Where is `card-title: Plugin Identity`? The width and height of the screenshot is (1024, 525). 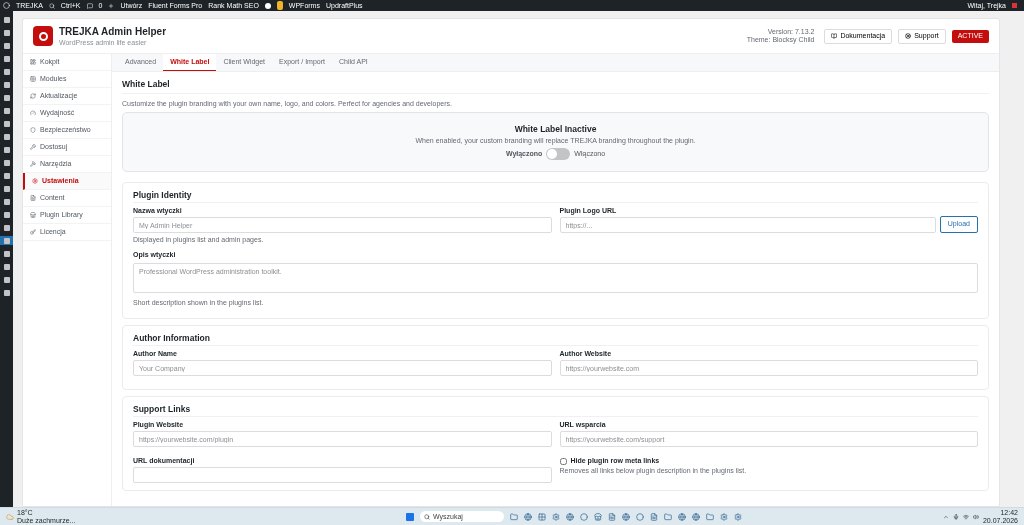
card-title: Plugin Identity is located at coordinates (555, 196).